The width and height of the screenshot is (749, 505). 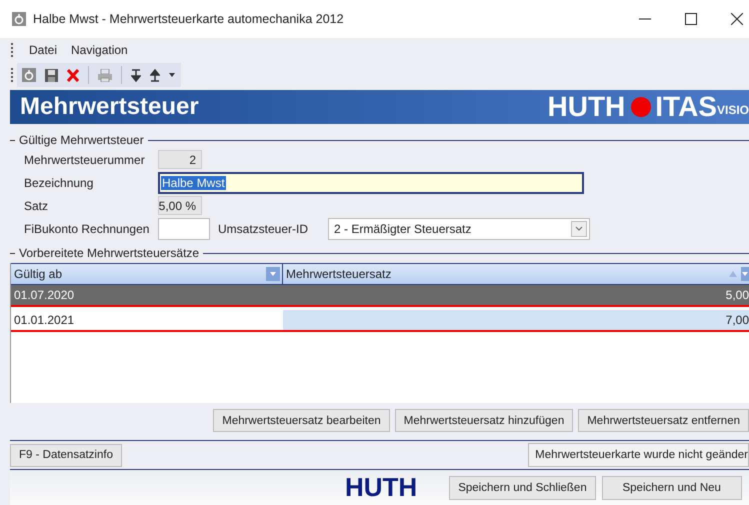 What do you see at coordinates (381, 487) in the screenshot?
I see `footer-logo: HUTH` at bounding box center [381, 487].